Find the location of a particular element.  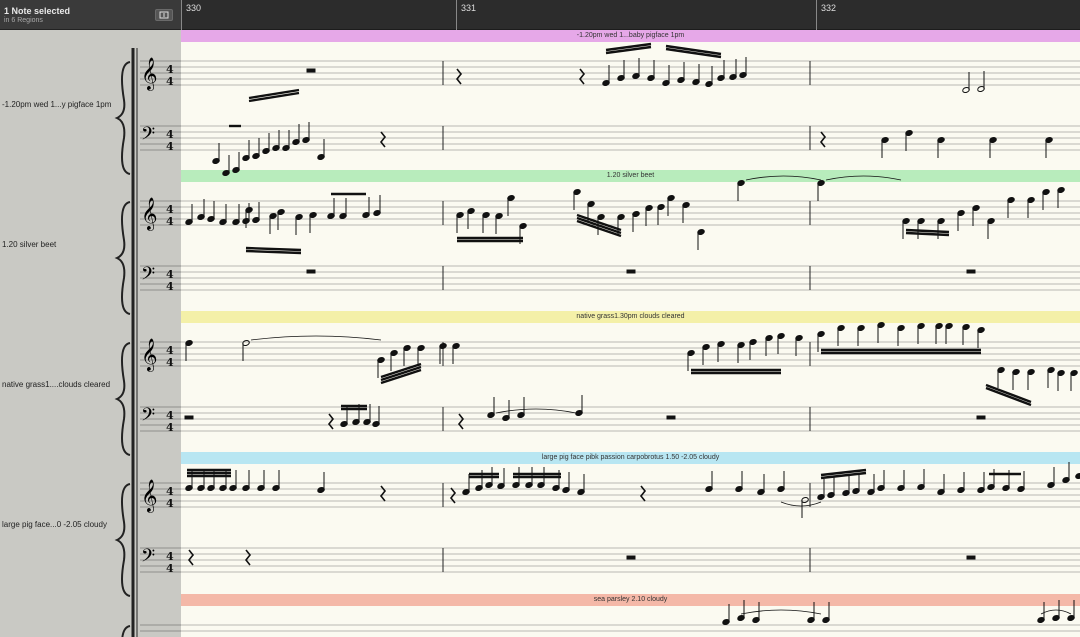

bar-number-332: 332 is located at coordinates (829, 8).